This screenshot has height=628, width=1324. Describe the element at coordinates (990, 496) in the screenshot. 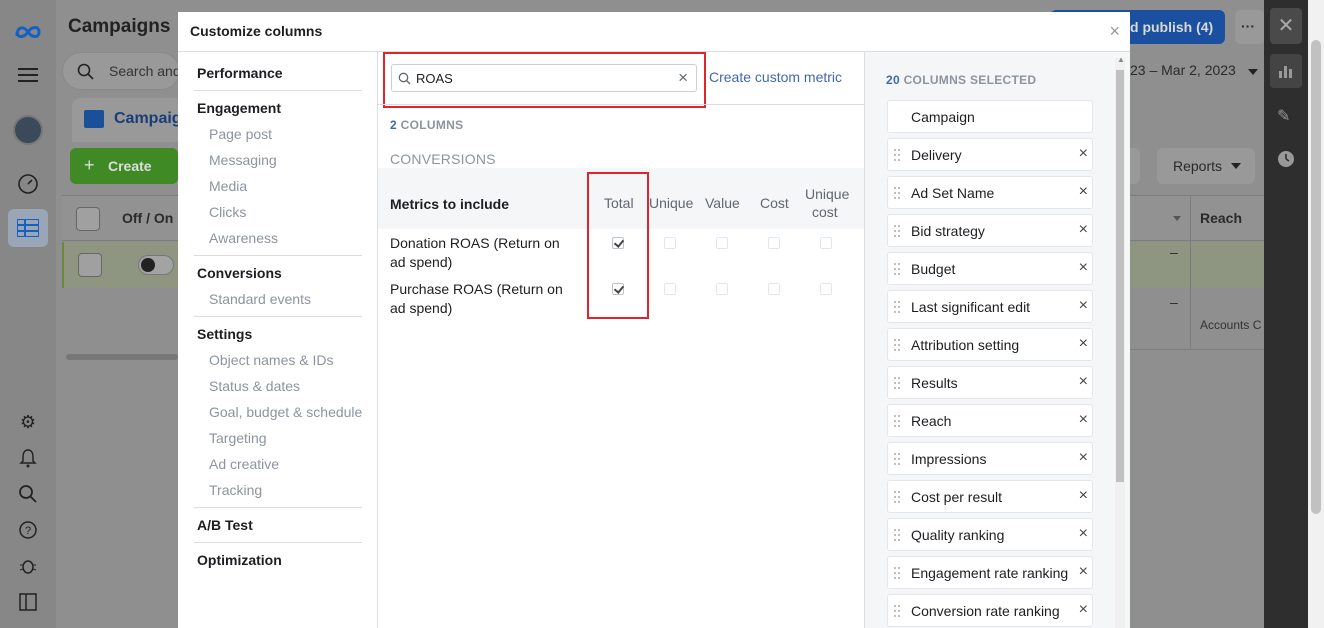

I see `selected-column-item: Cost per result ×` at that location.